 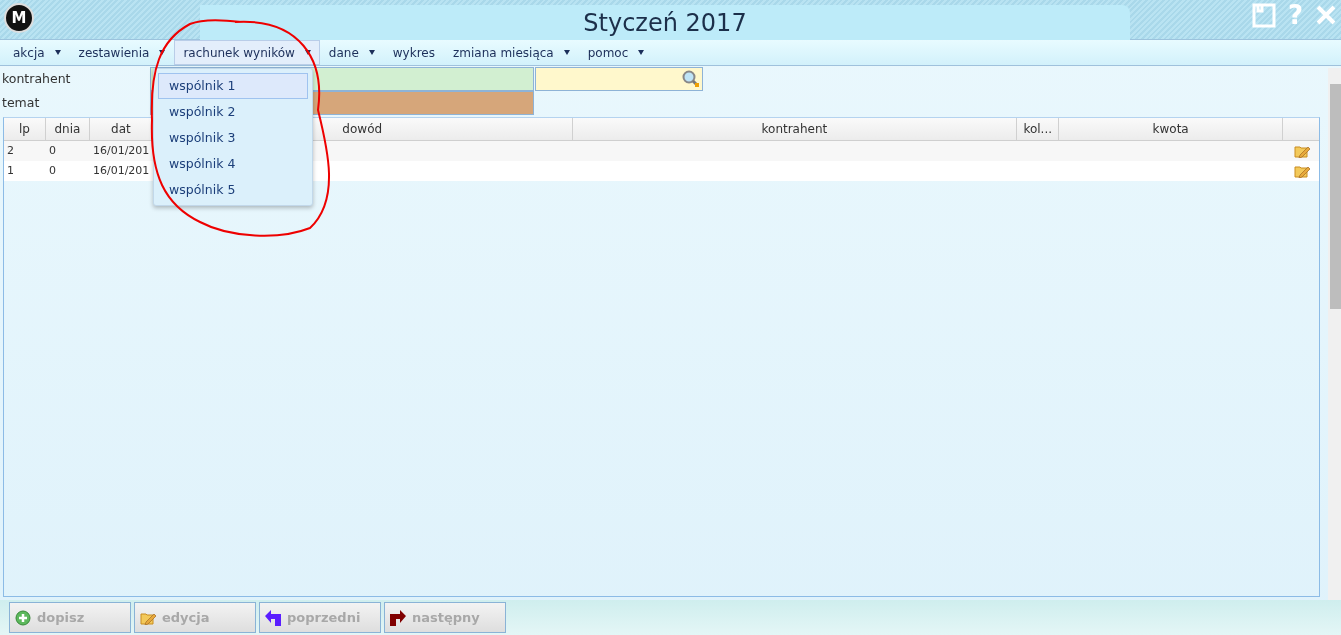 I want to click on window-title: Styczeń 2017, so click(x=665, y=23).